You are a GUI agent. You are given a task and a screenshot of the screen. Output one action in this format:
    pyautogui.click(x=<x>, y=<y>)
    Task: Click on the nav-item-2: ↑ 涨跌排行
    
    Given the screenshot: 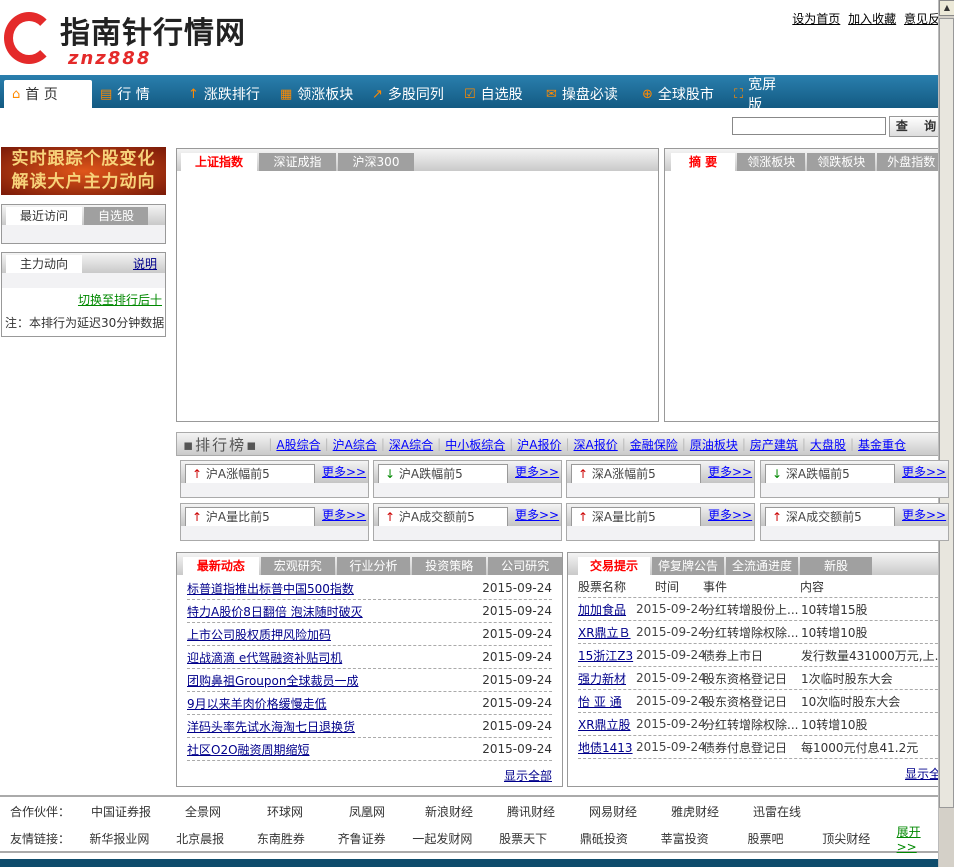 What is the action you would take?
    pyautogui.click(x=226, y=94)
    